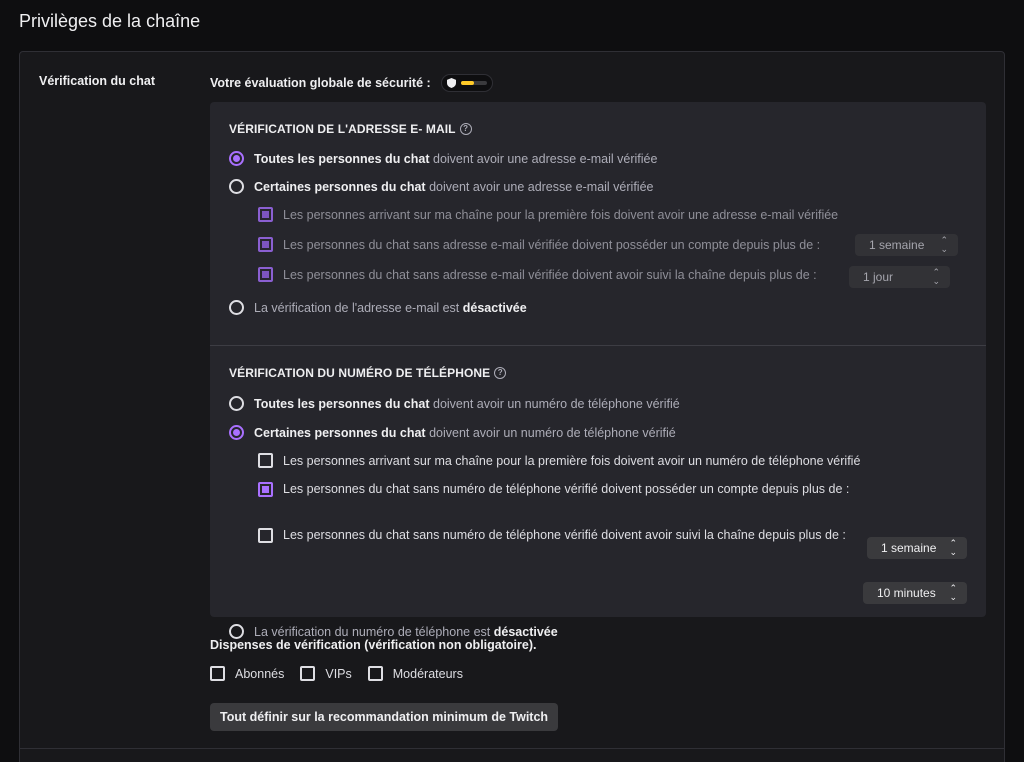  What do you see at coordinates (236, 432) in the screenshot?
I see `radio-phone-some` at bounding box center [236, 432].